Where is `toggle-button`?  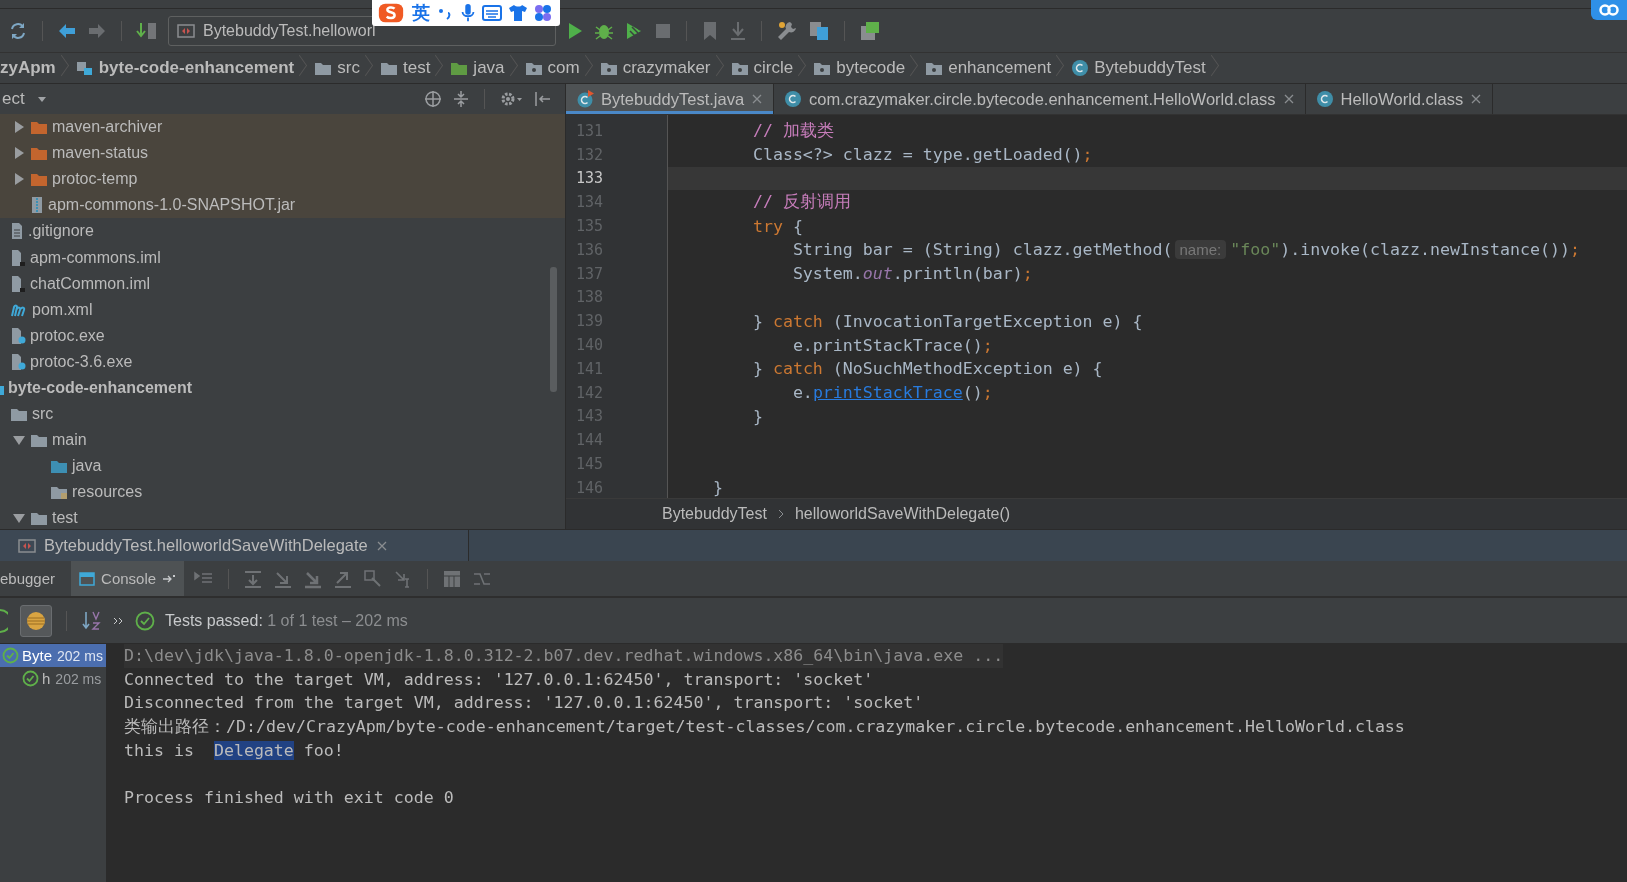
toggle-button is located at coordinates (36, 620).